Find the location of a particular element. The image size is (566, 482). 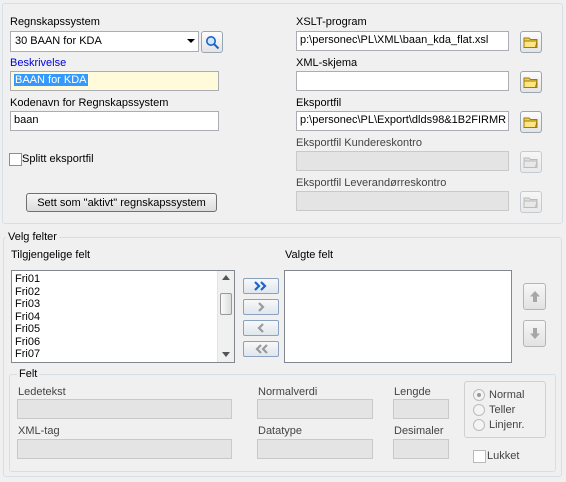

list-item: Fri07 is located at coordinates (27, 354).